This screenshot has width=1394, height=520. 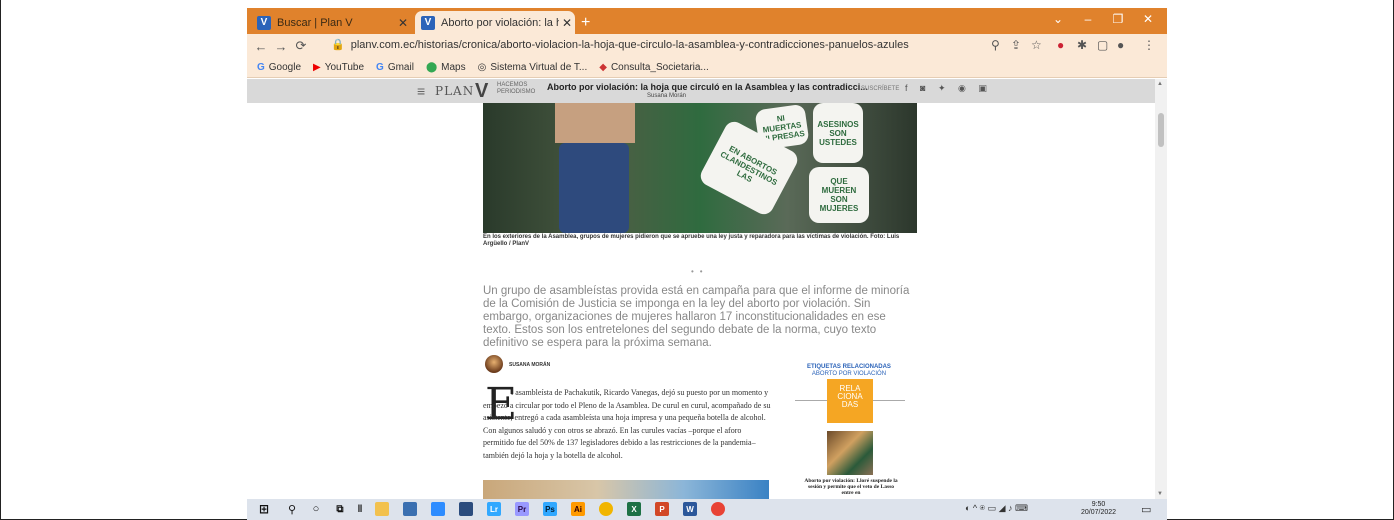 I want to click on diamond-icon: ◆, so click(x=603, y=67).